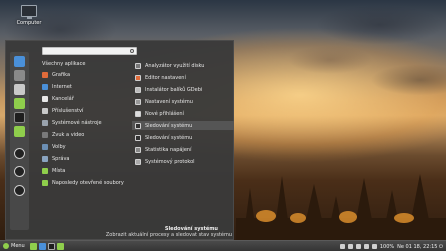 Image resolution: width=446 pixels, height=251 pixels. What do you see at coordinates (19, 61) in the screenshot?
I see `firefox-icon` at bounding box center [19, 61].